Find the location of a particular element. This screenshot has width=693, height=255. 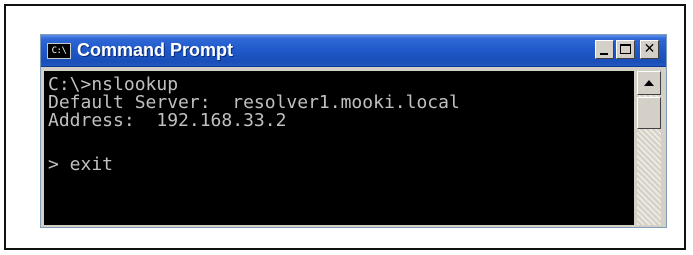

console-line: Address: 192.168.33.2 is located at coordinates (167, 120).